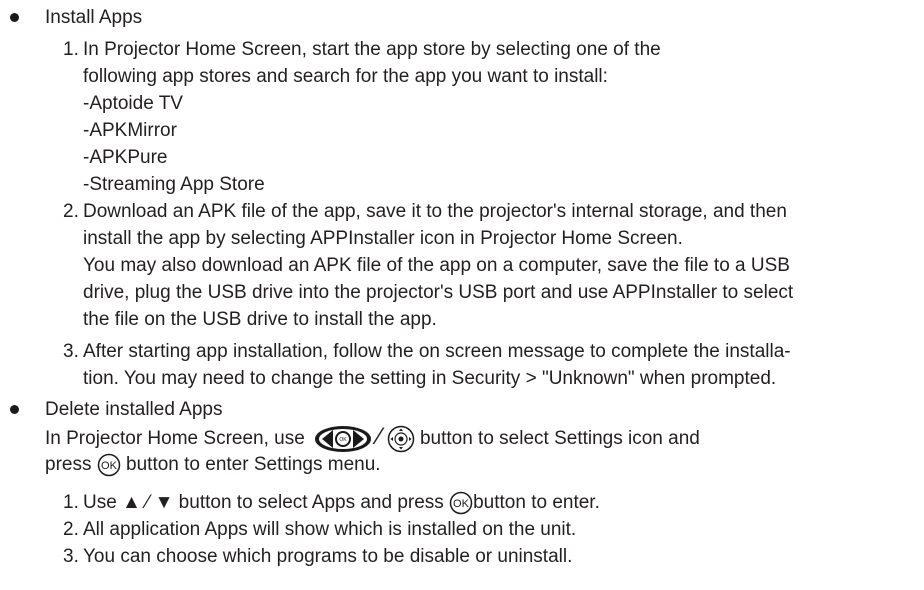 This screenshot has height=590, width=924. I want to click on delete-intro-line: press OK button to enter Settings menu., so click(213, 464).